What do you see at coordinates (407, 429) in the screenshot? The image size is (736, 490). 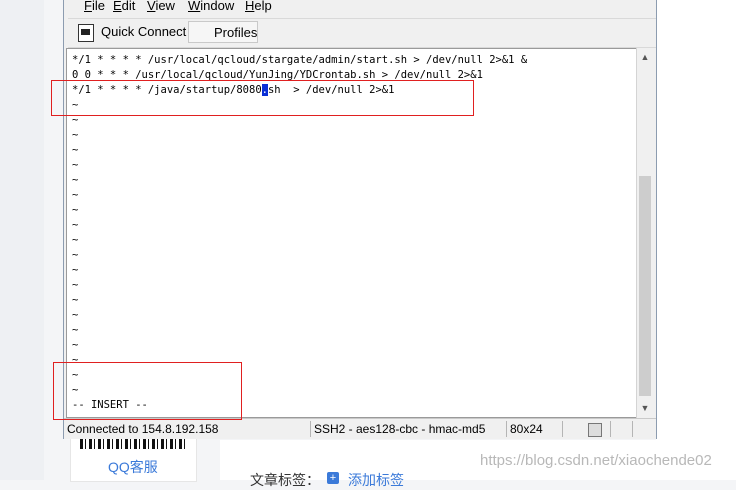 I see `cipher-status: SSH2 - aes128-cbc - hmac-md5` at bounding box center [407, 429].